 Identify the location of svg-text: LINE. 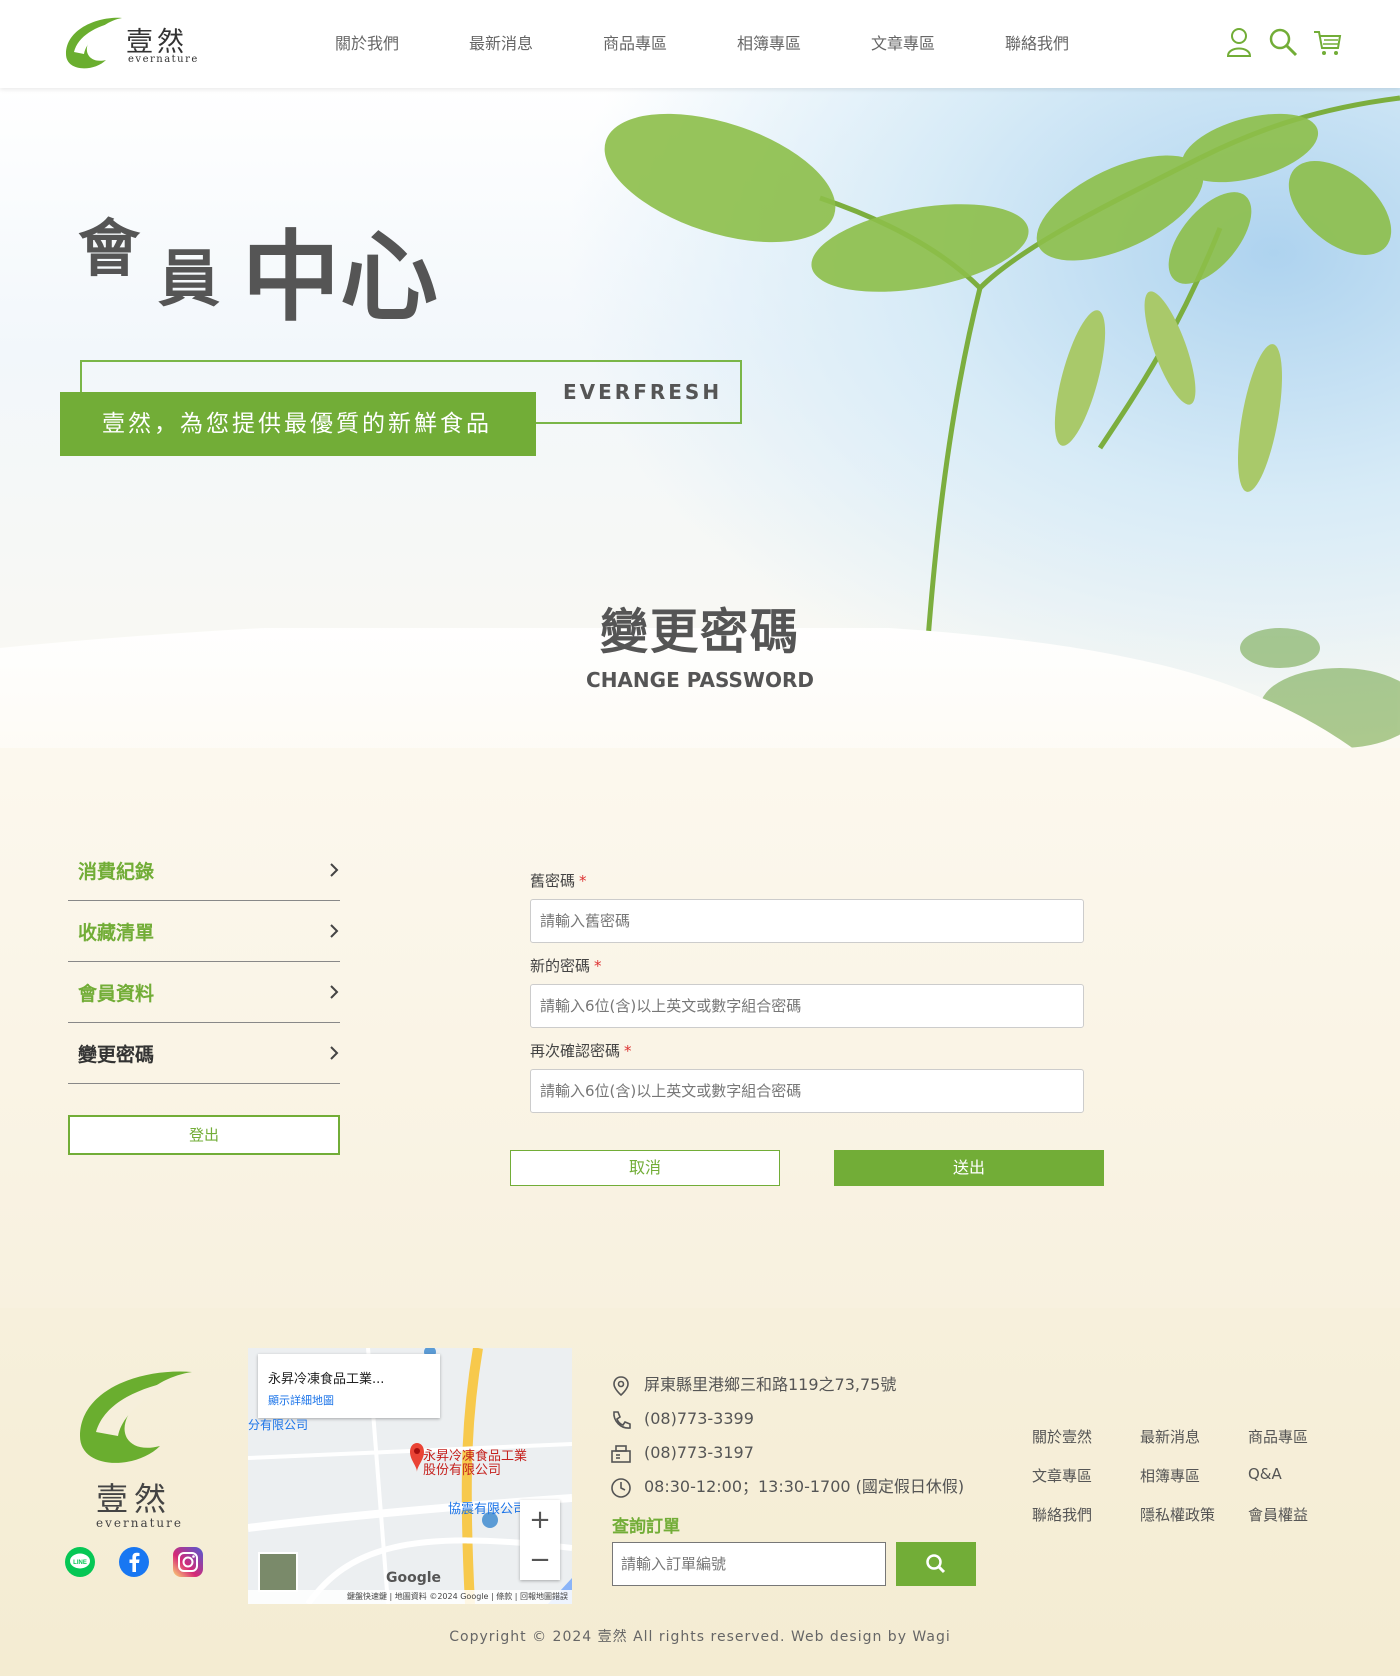
(80, 1563).